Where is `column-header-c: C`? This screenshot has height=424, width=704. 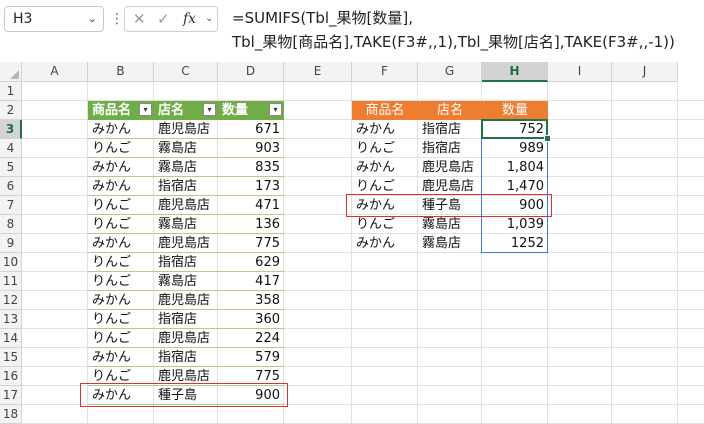 column-header-c: C is located at coordinates (186, 72).